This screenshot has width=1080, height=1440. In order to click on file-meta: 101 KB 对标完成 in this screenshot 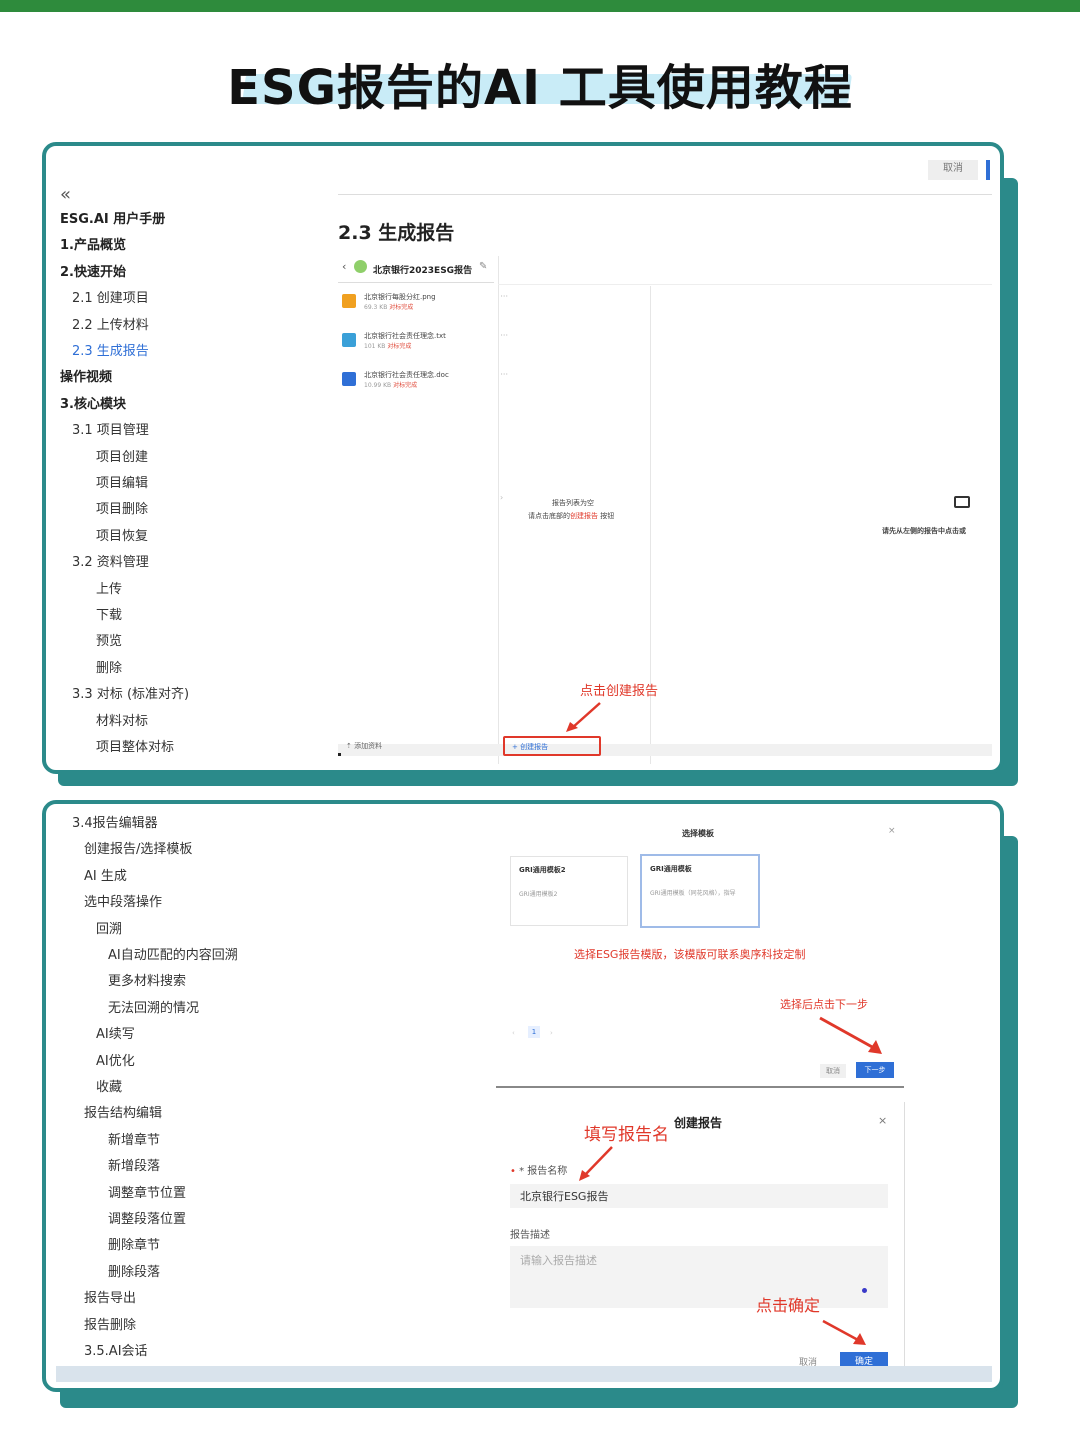, I will do `click(387, 345)`.